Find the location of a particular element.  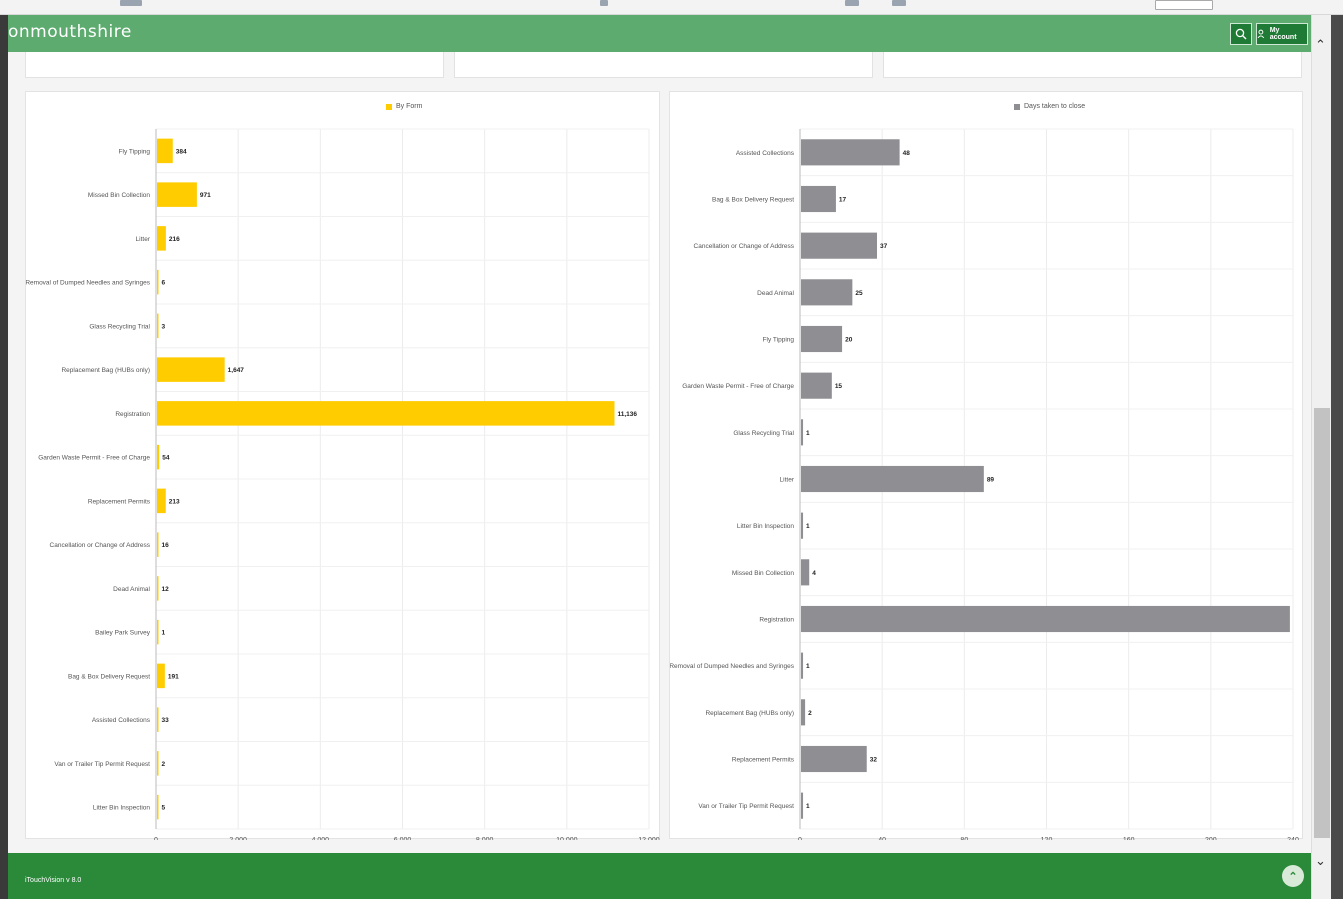

category-label: Assisted Collections is located at coordinates (765, 153).